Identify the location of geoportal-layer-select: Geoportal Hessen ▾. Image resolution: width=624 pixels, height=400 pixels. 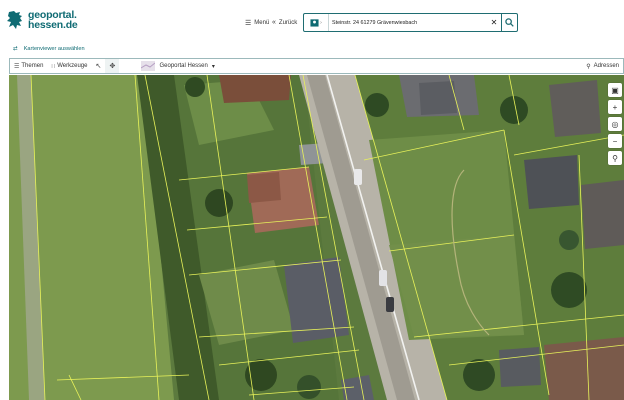
(178, 66).